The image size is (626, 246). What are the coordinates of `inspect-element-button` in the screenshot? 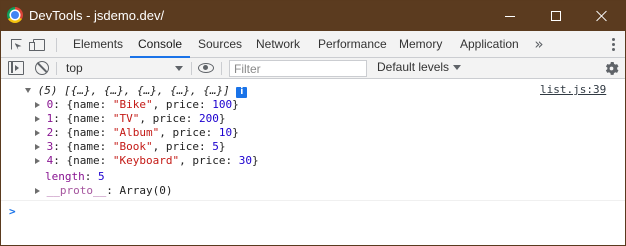 It's located at (16, 44).